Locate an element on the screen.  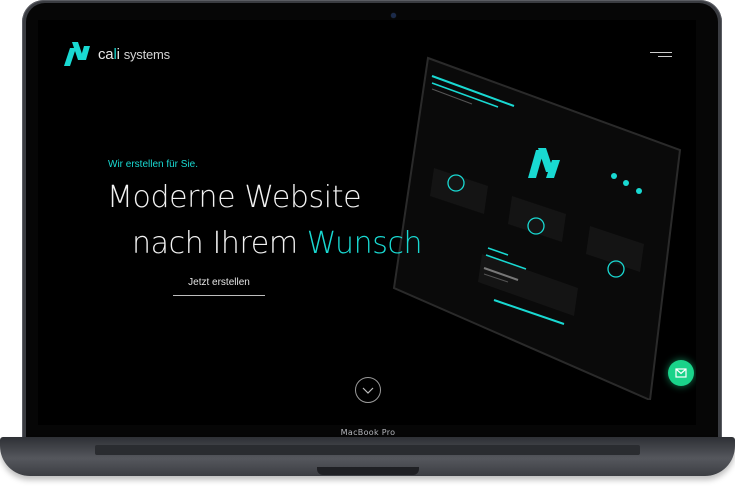
keyboard-edge is located at coordinates (367, 450).